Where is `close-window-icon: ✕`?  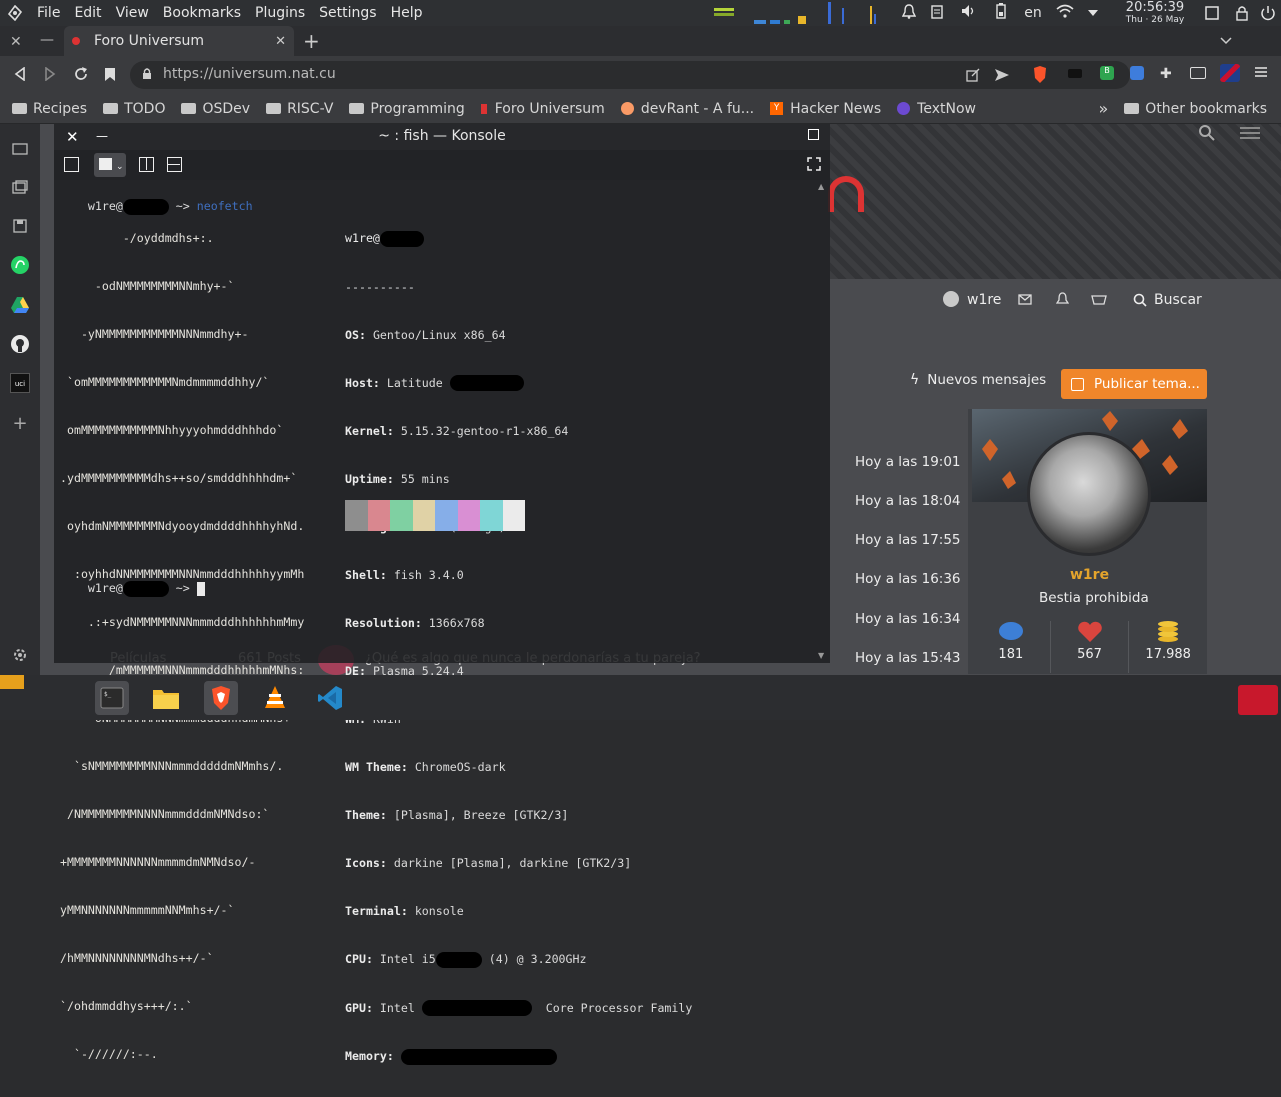 close-window-icon: ✕ is located at coordinates (16, 42).